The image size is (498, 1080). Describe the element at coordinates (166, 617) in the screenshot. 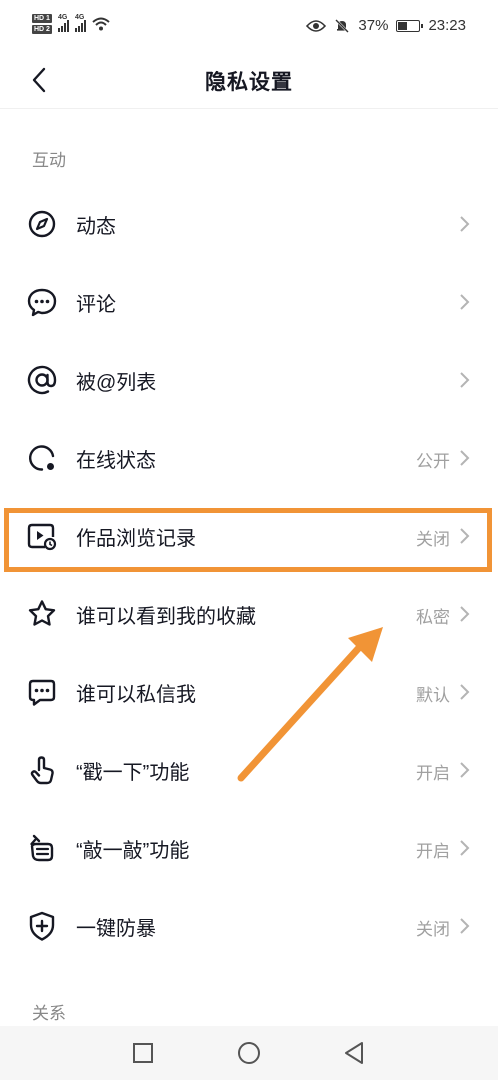

I see `row-label: 谁可以看到我的收藏` at that location.